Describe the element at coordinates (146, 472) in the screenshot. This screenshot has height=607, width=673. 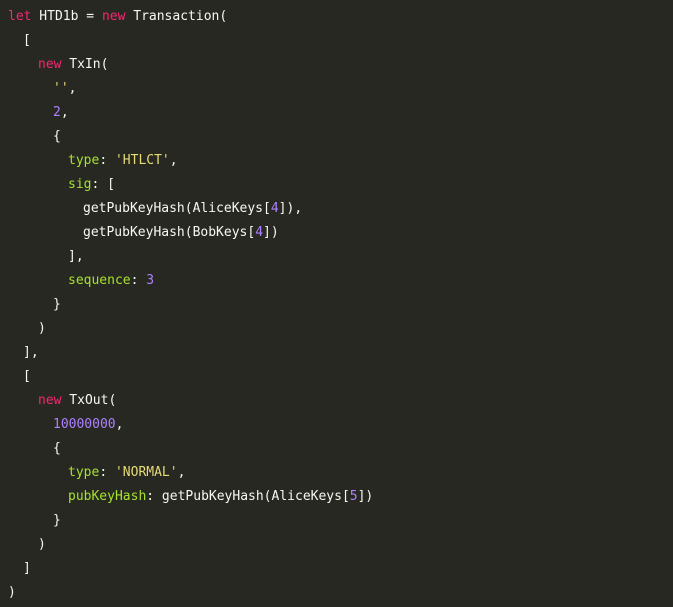
I see `txout-type-value: 'NORMAL'` at that location.